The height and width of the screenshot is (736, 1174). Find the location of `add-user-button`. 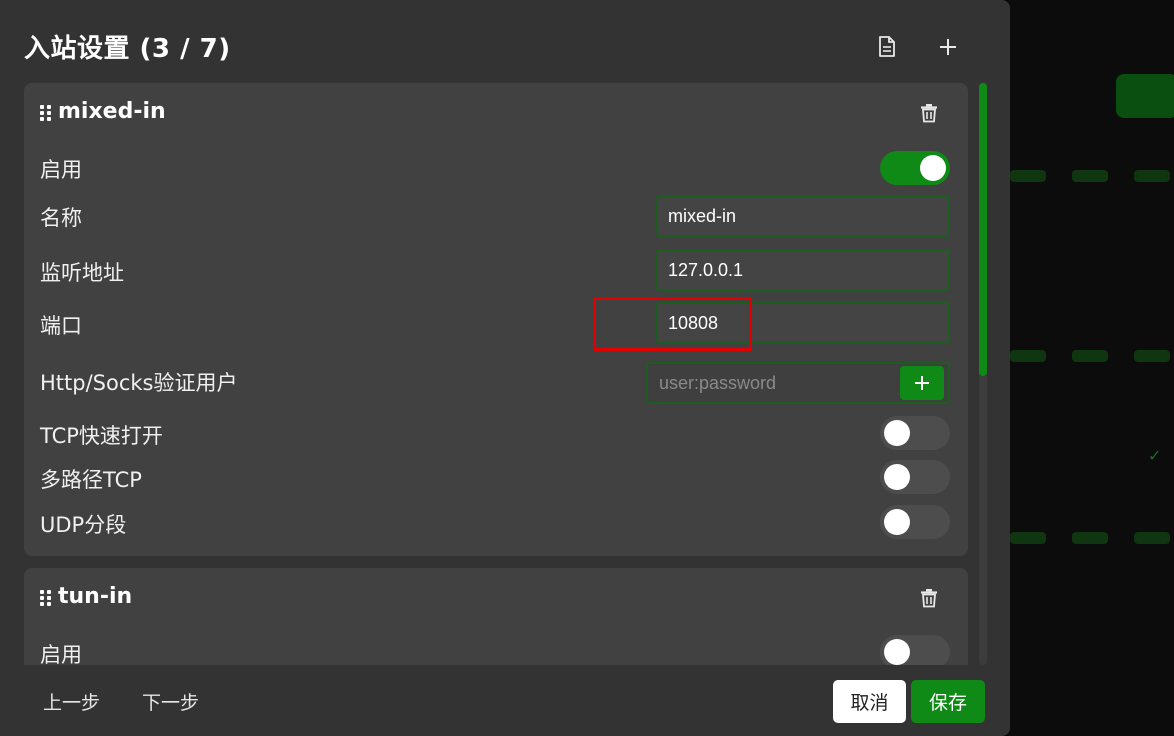

add-user-button is located at coordinates (922, 383).